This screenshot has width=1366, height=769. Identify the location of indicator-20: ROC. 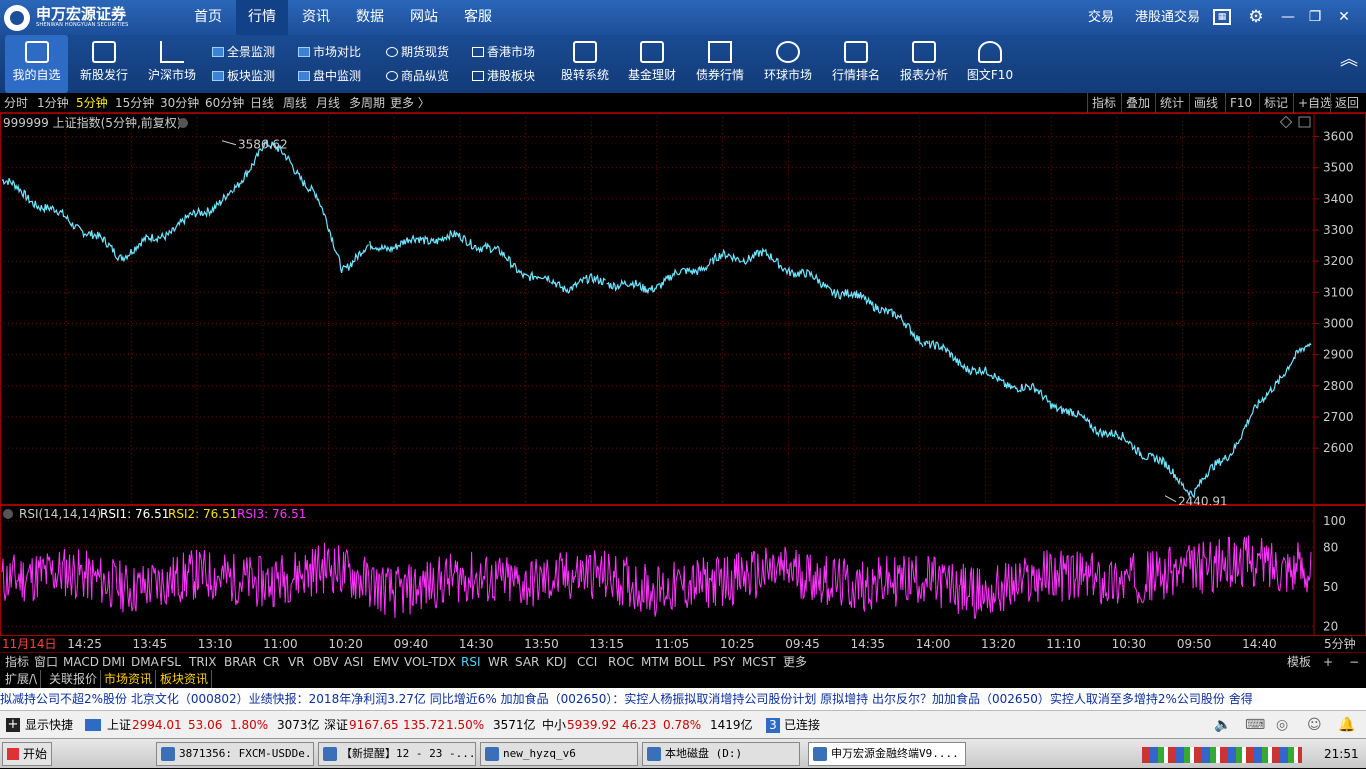
(621, 662).